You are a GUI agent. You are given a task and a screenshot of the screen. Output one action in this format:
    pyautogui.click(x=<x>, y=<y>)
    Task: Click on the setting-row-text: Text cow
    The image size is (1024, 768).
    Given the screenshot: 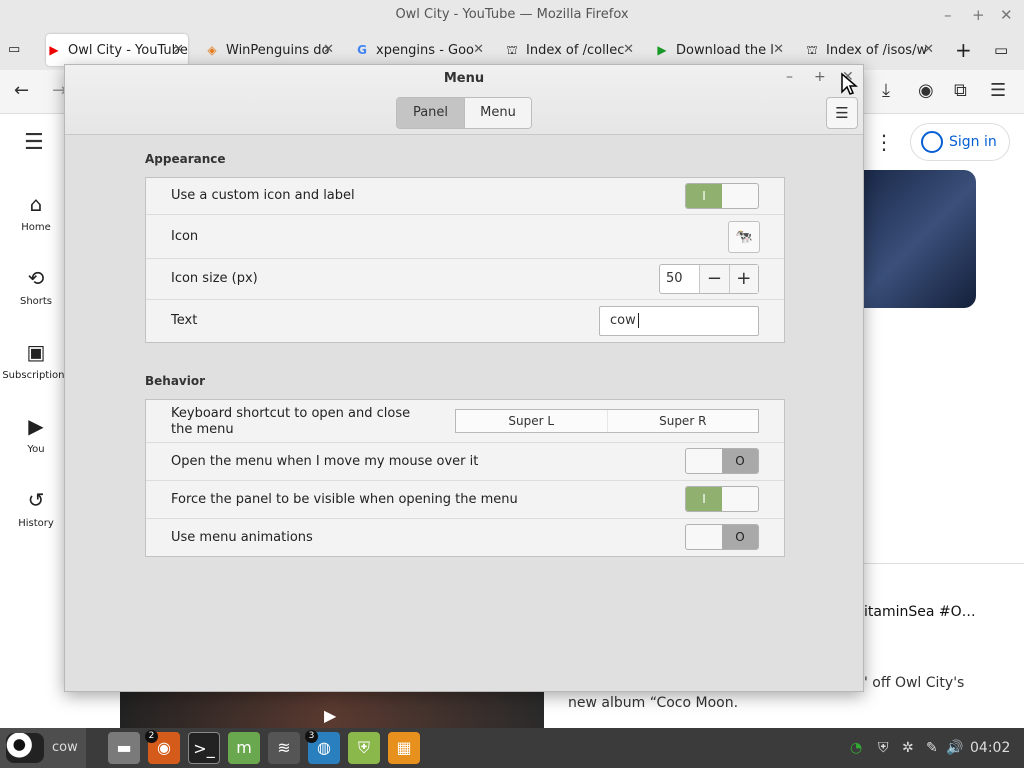 What is the action you would take?
    pyautogui.click(x=465, y=321)
    